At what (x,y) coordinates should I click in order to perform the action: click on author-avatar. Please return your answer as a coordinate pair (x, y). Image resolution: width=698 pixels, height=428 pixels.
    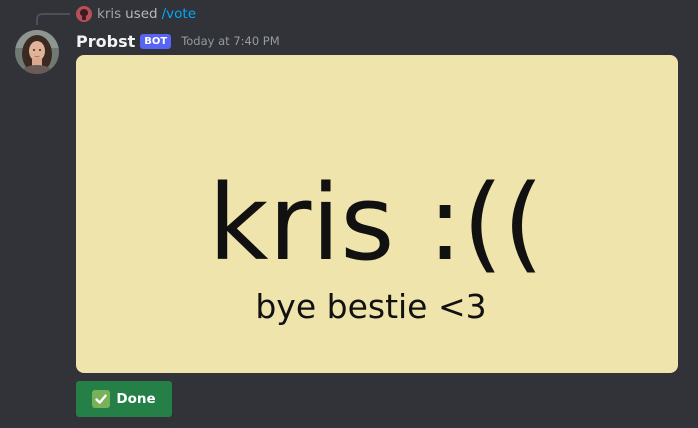
    Looking at the image, I should click on (37, 52).